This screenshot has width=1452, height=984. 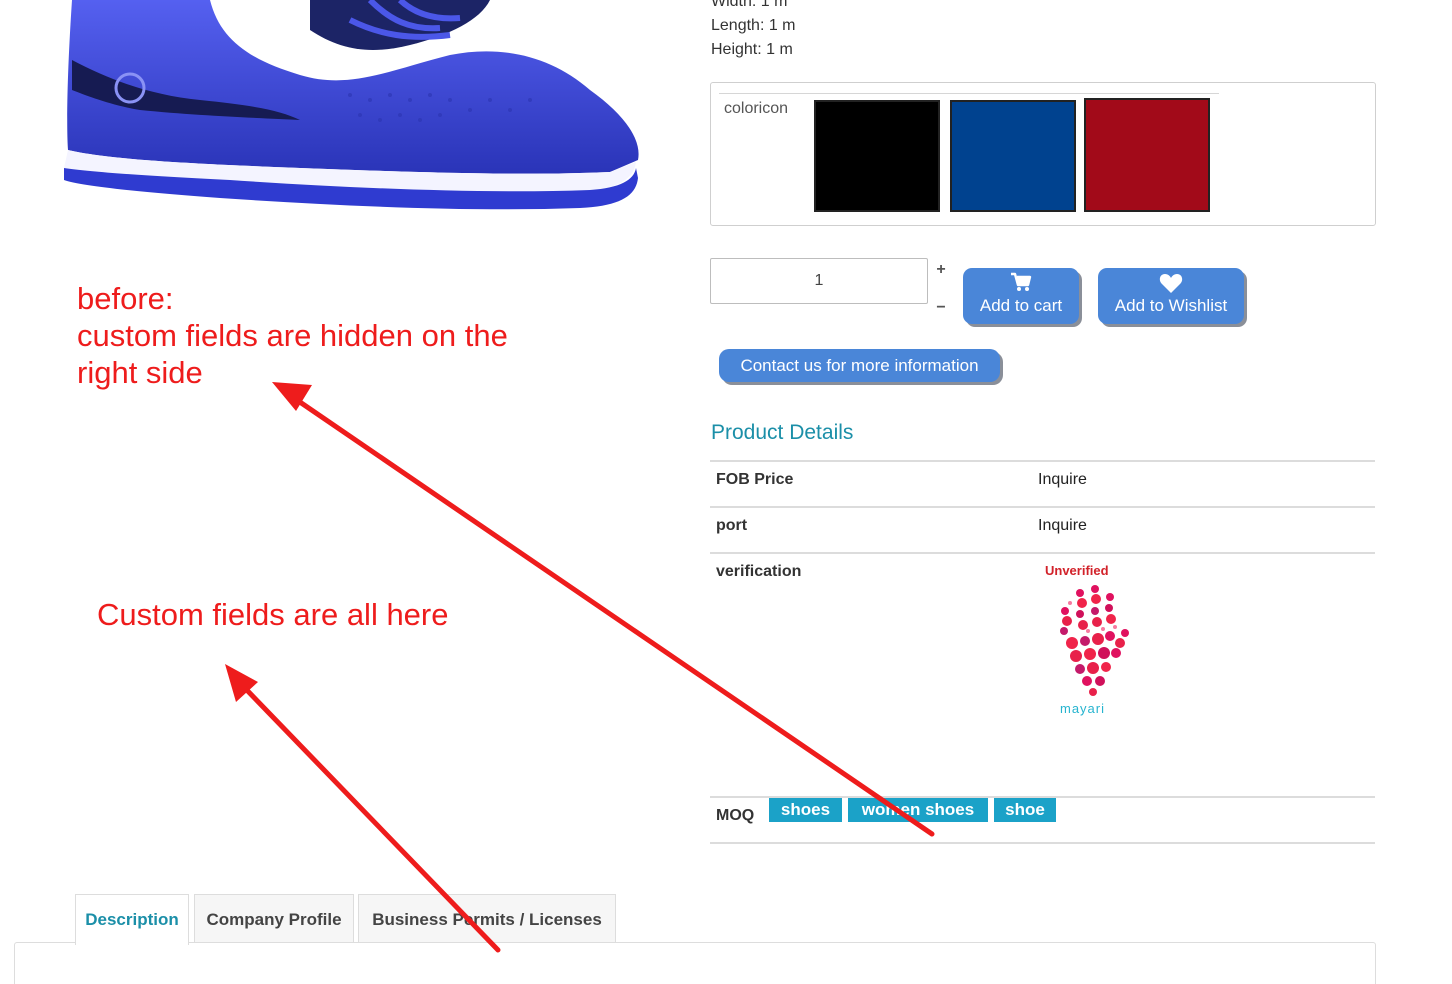 I want to click on height-text: Height: 1 m, so click(x=752, y=49).